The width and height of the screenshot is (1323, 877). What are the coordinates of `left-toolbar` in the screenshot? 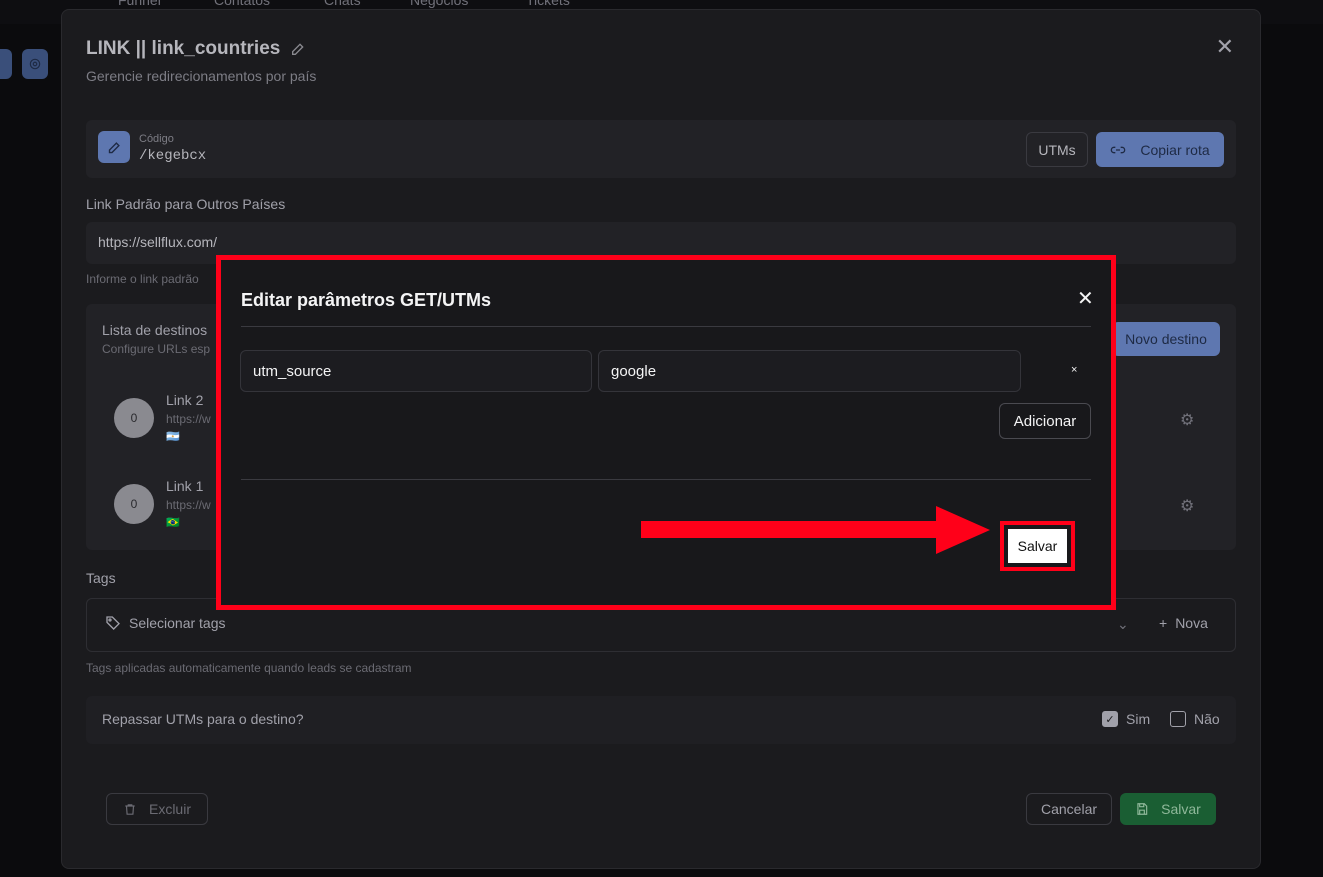 It's located at (30, 67).